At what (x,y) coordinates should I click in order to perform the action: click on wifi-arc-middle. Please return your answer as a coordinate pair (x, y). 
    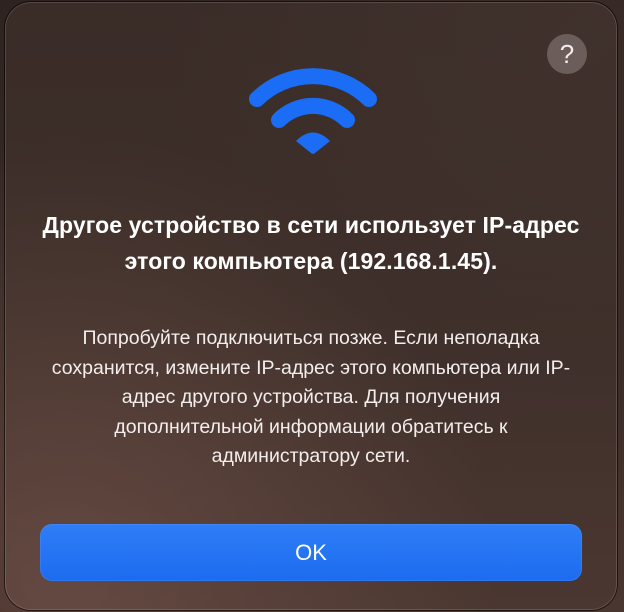
    Looking at the image, I should click on (313, 112).